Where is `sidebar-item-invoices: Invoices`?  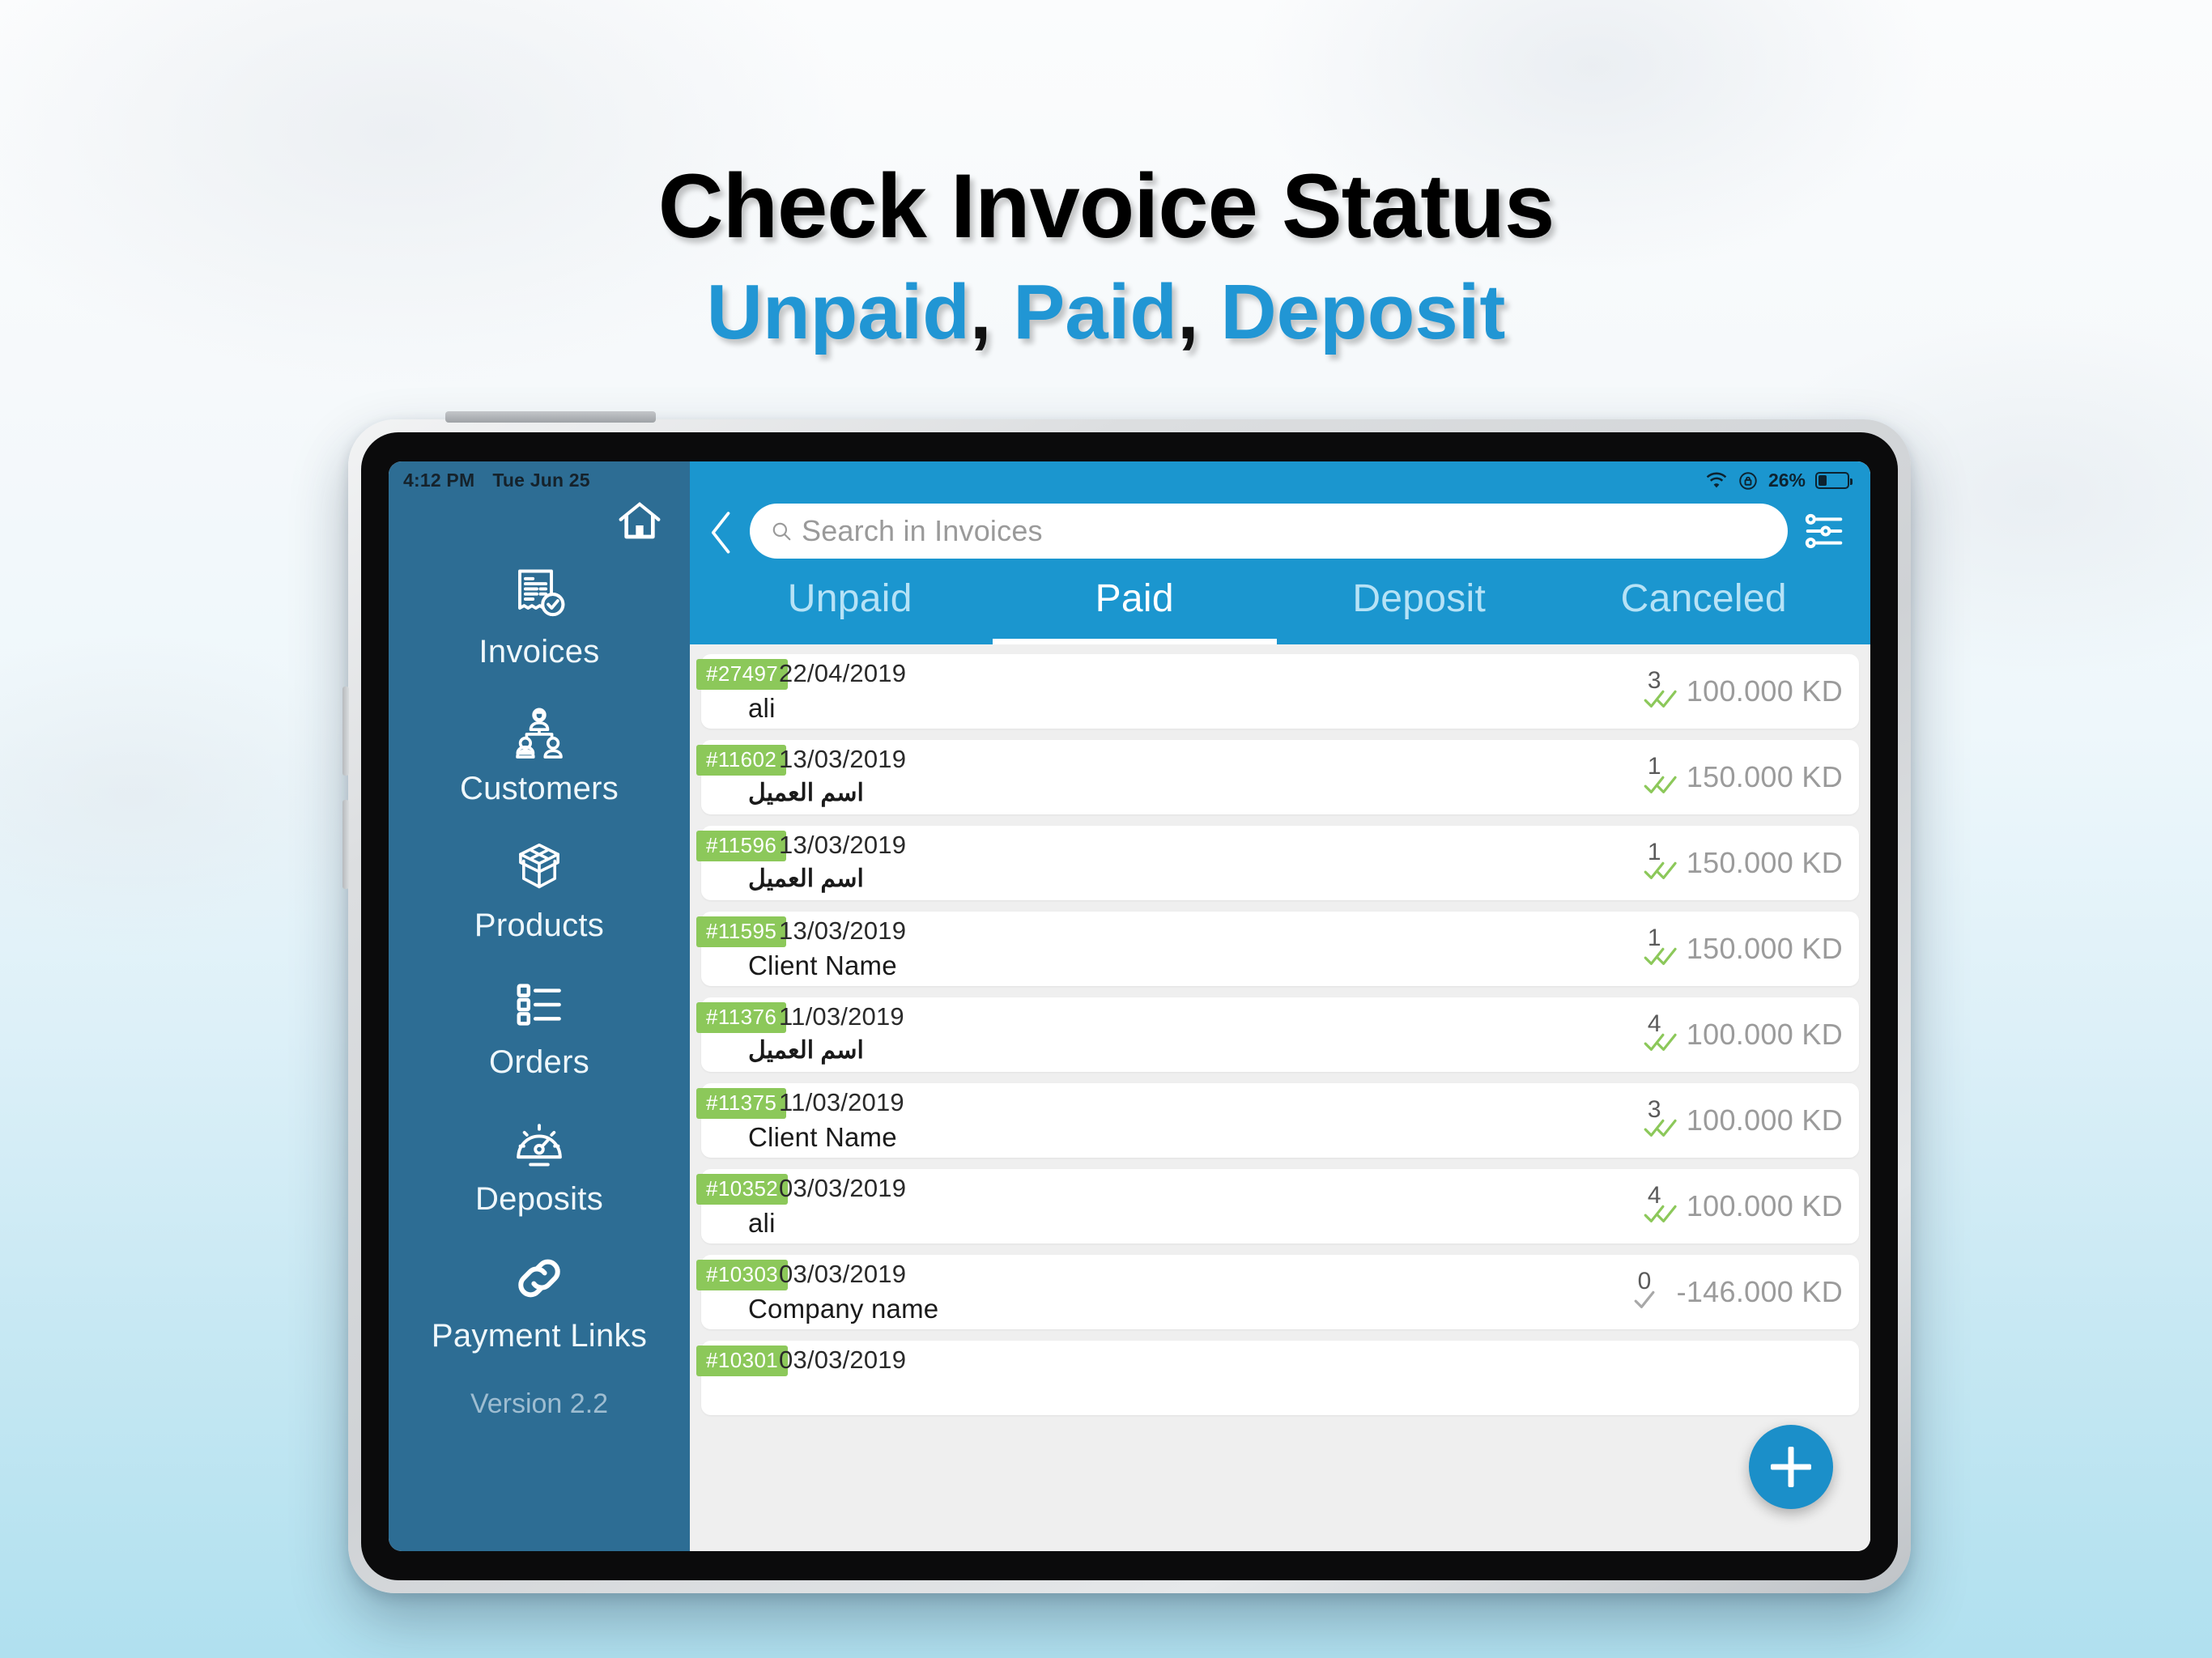
sidebar-item-invoices: Invoices is located at coordinates (539, 617).